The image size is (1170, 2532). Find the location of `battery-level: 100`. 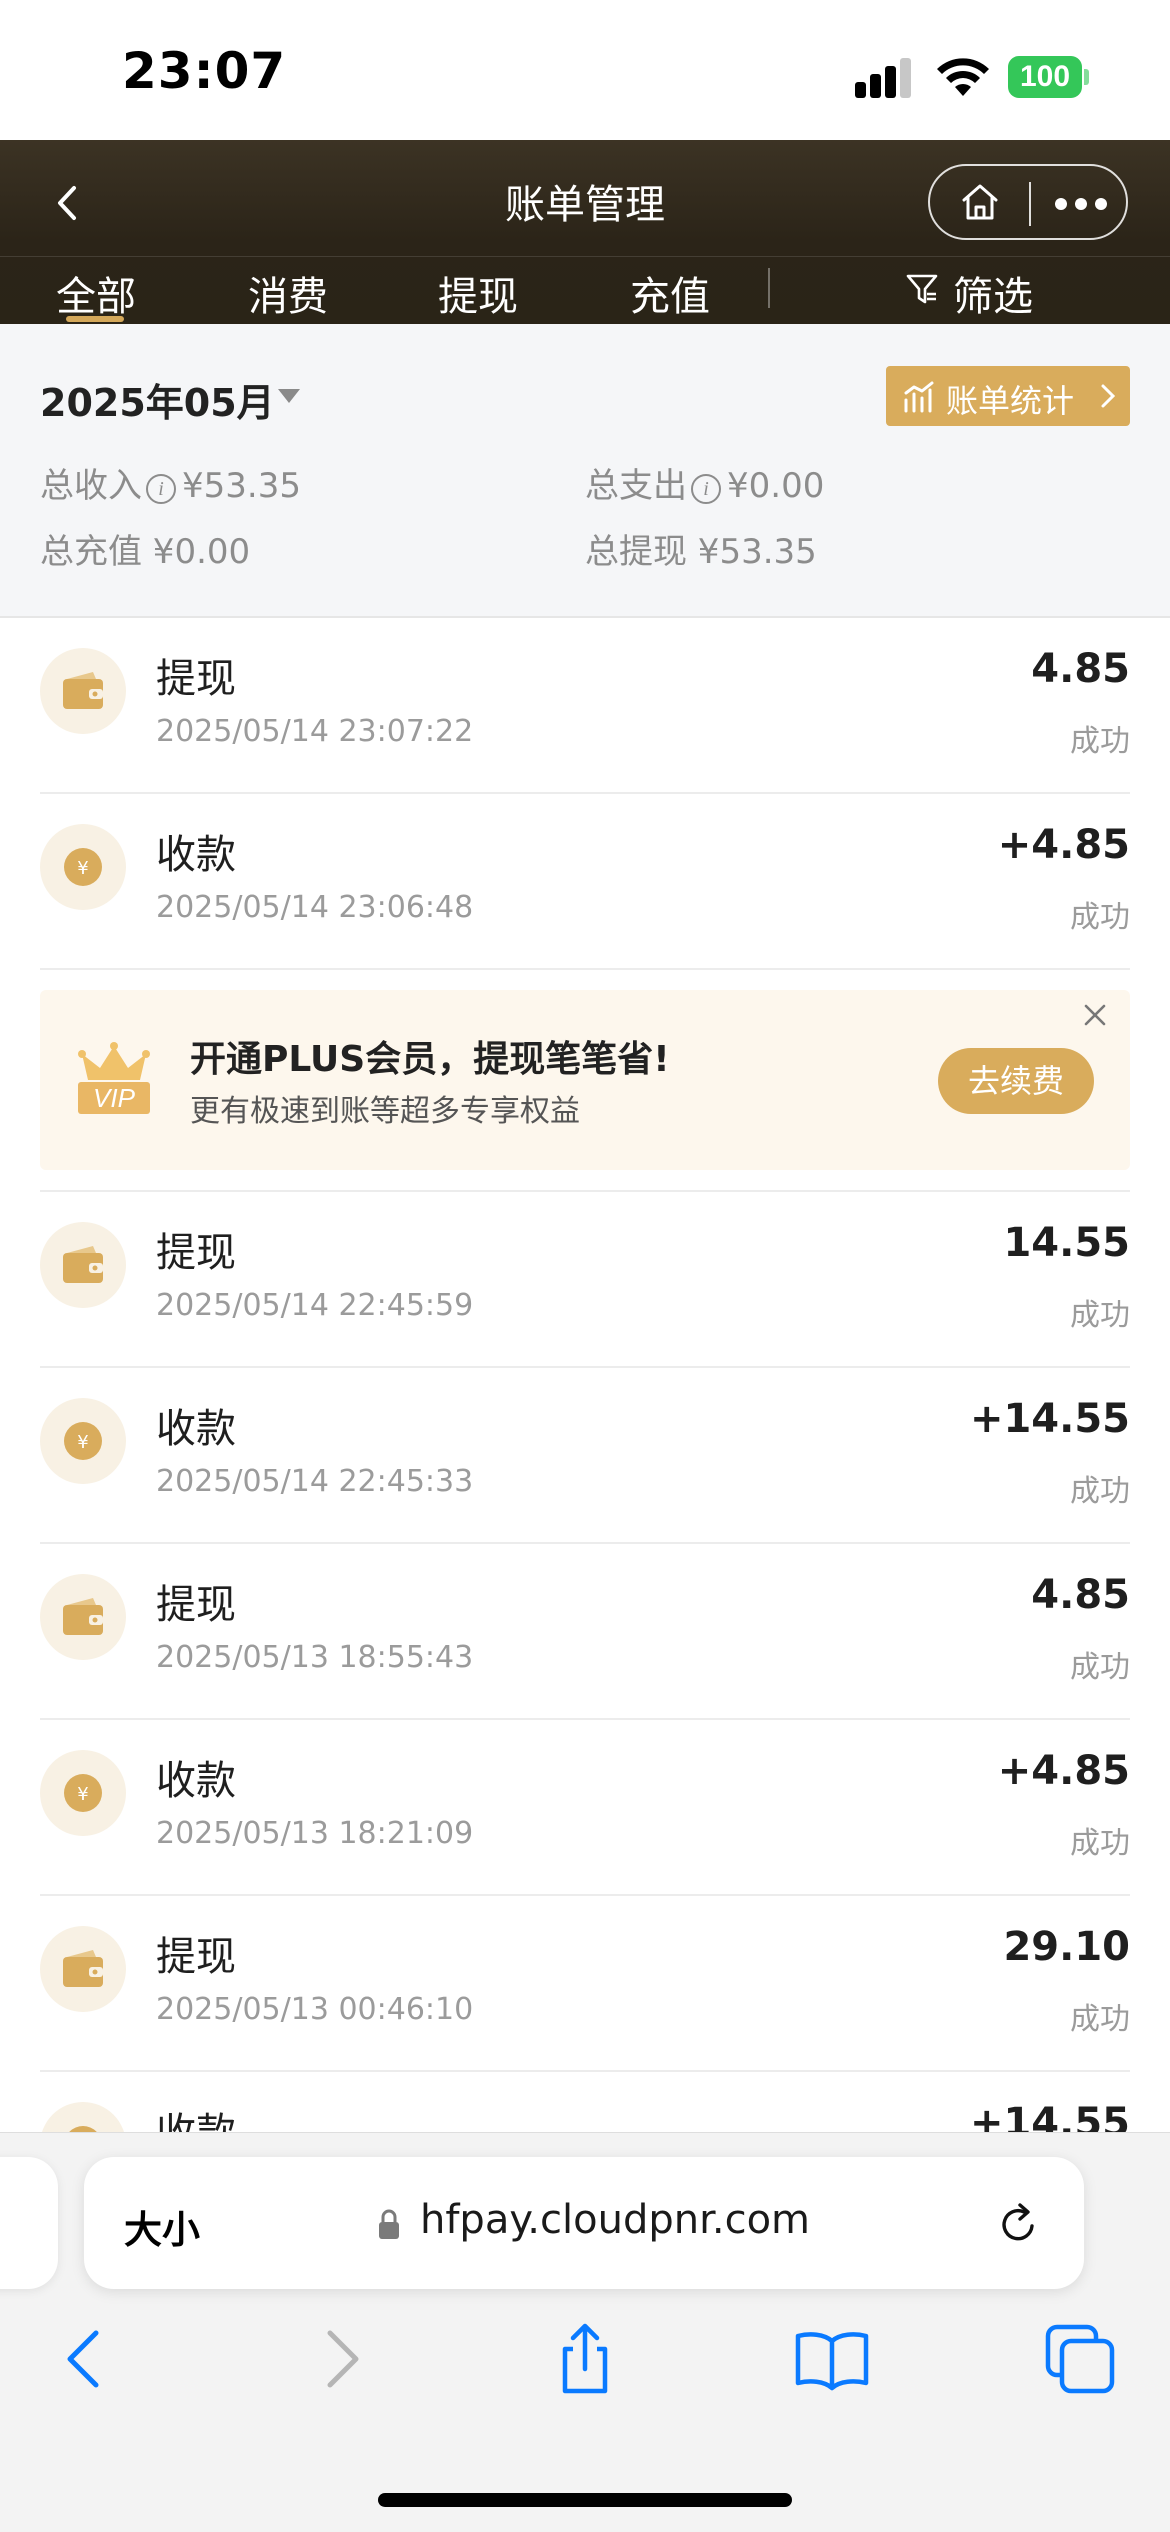

battery-level: 100 is located at coordinates (1045, 77).